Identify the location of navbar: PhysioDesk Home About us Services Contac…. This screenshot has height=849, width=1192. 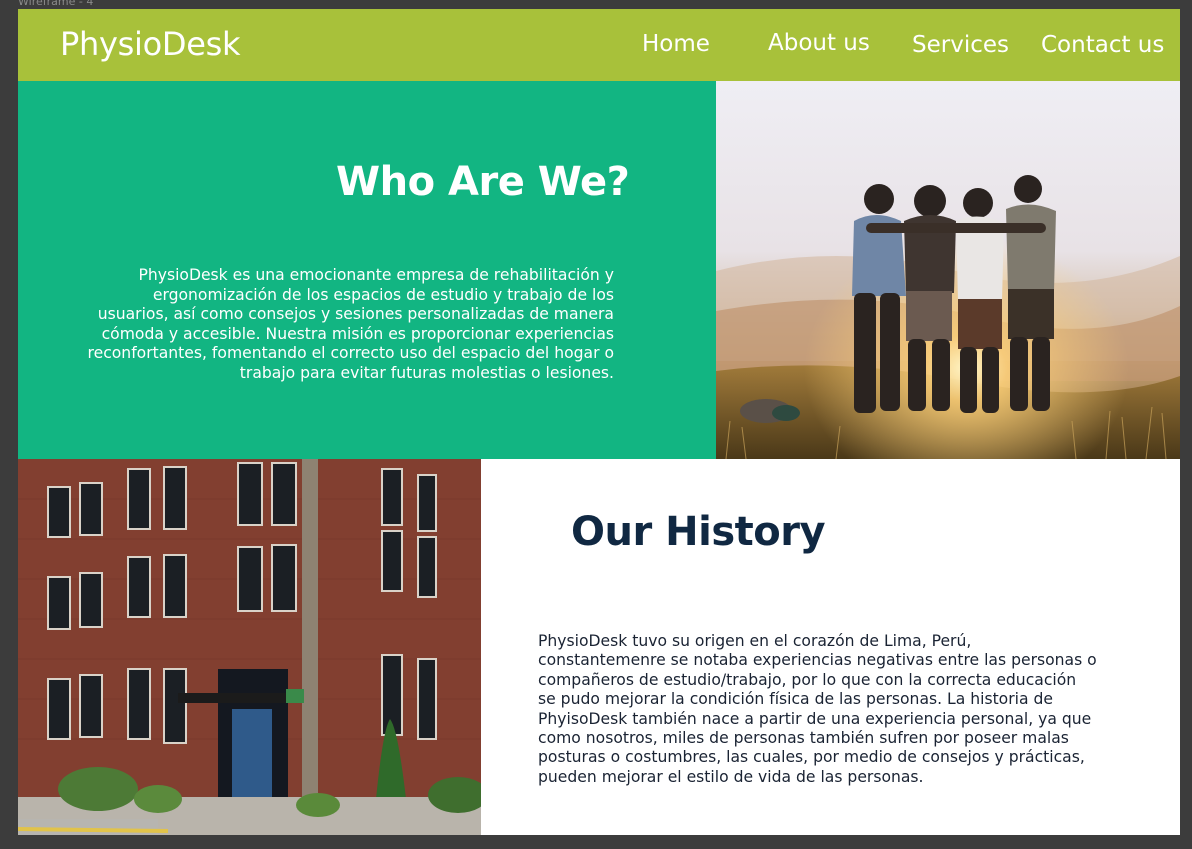
(599, 45).